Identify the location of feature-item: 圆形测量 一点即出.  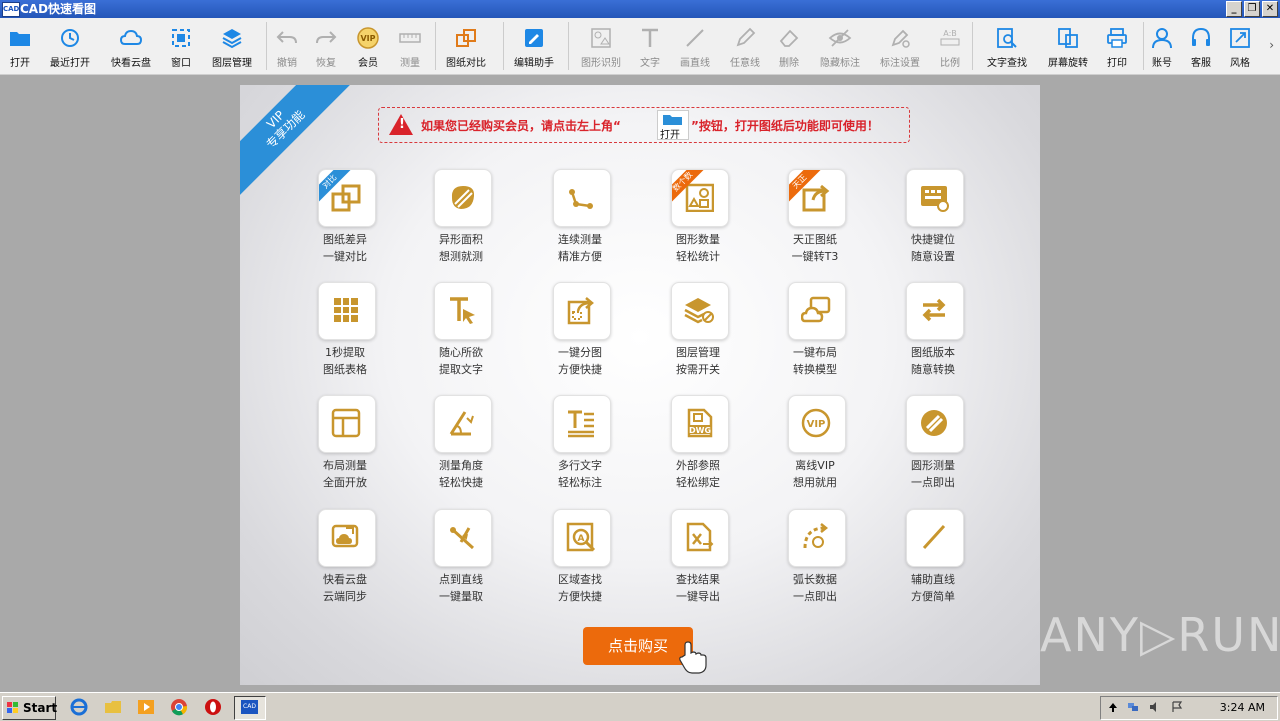
(933, 447).